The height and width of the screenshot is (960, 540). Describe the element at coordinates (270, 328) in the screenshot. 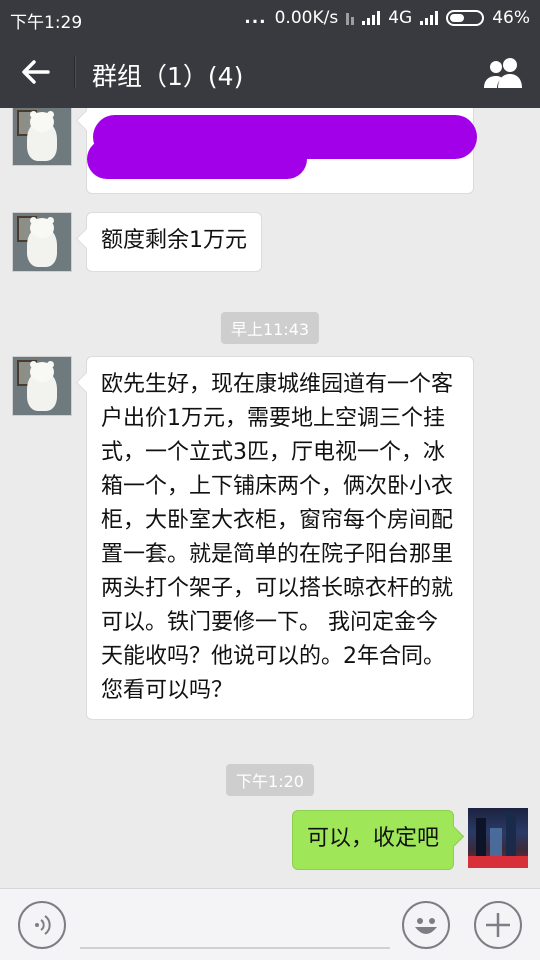

I see `timestamp: 早上11:43` at that location.